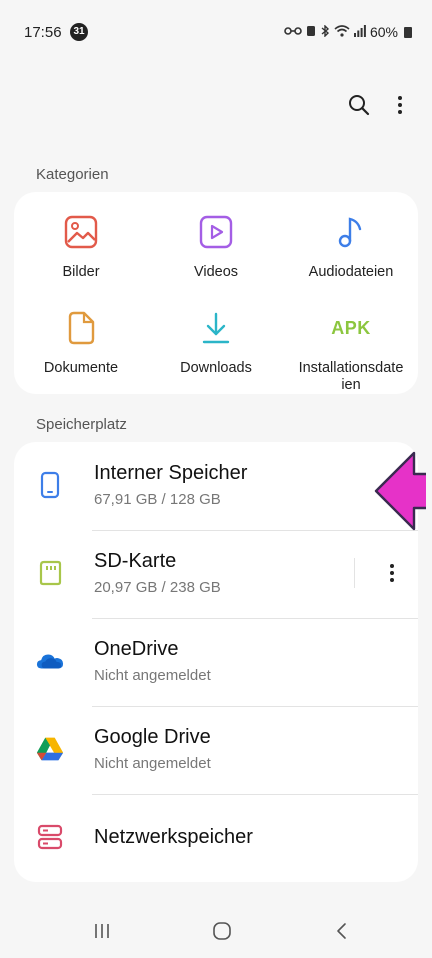 Image resolution: width=432 pixels, height=958 pixels. I want to click on signal-icon, so click(359, 32).